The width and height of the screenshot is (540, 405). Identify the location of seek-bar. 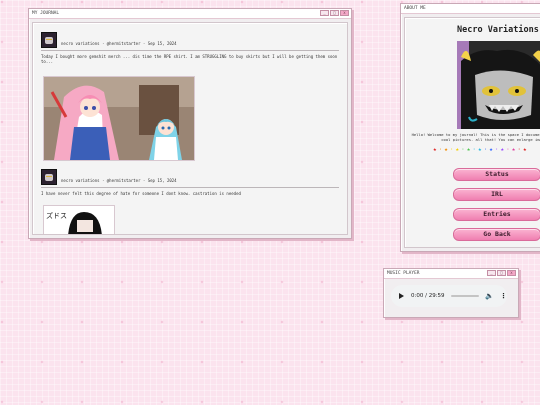
(465, 296).